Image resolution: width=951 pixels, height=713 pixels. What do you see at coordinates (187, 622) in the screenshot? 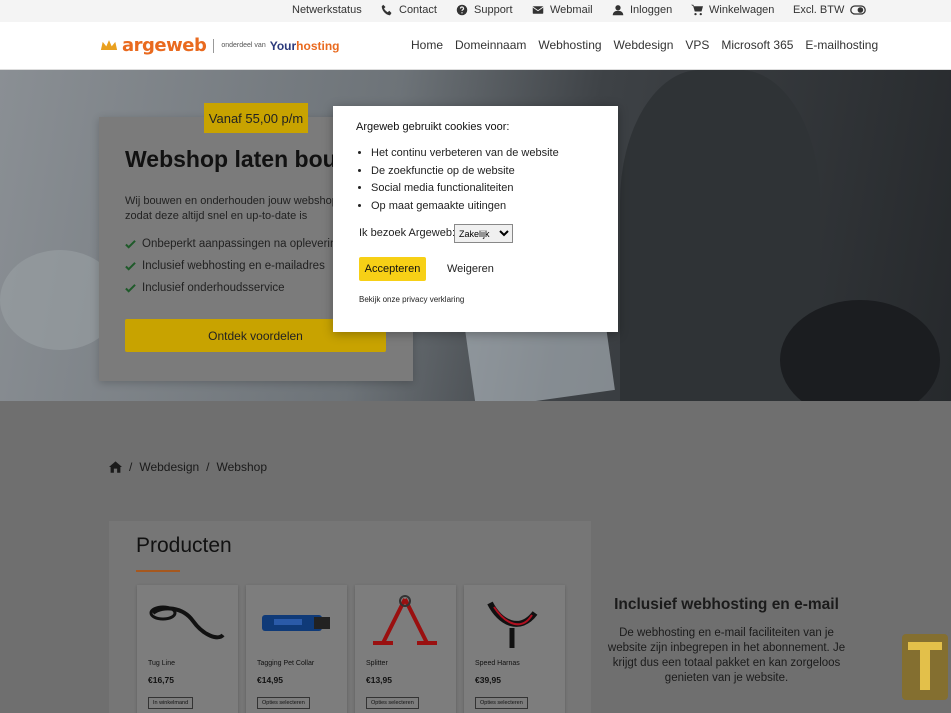
I see `leash-icon` at bounding box center [187, 622].